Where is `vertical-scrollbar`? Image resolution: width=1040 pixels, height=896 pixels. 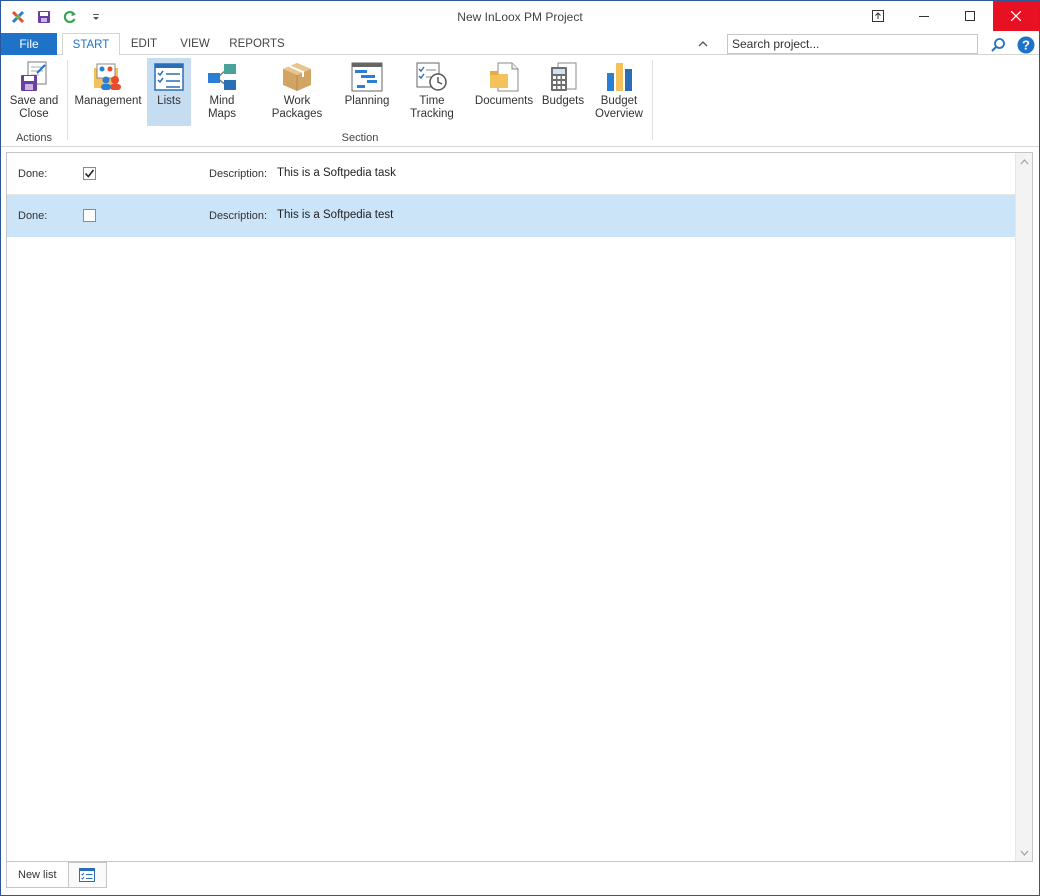
vertical-scrollbar is located at coordinates (1023, 507).